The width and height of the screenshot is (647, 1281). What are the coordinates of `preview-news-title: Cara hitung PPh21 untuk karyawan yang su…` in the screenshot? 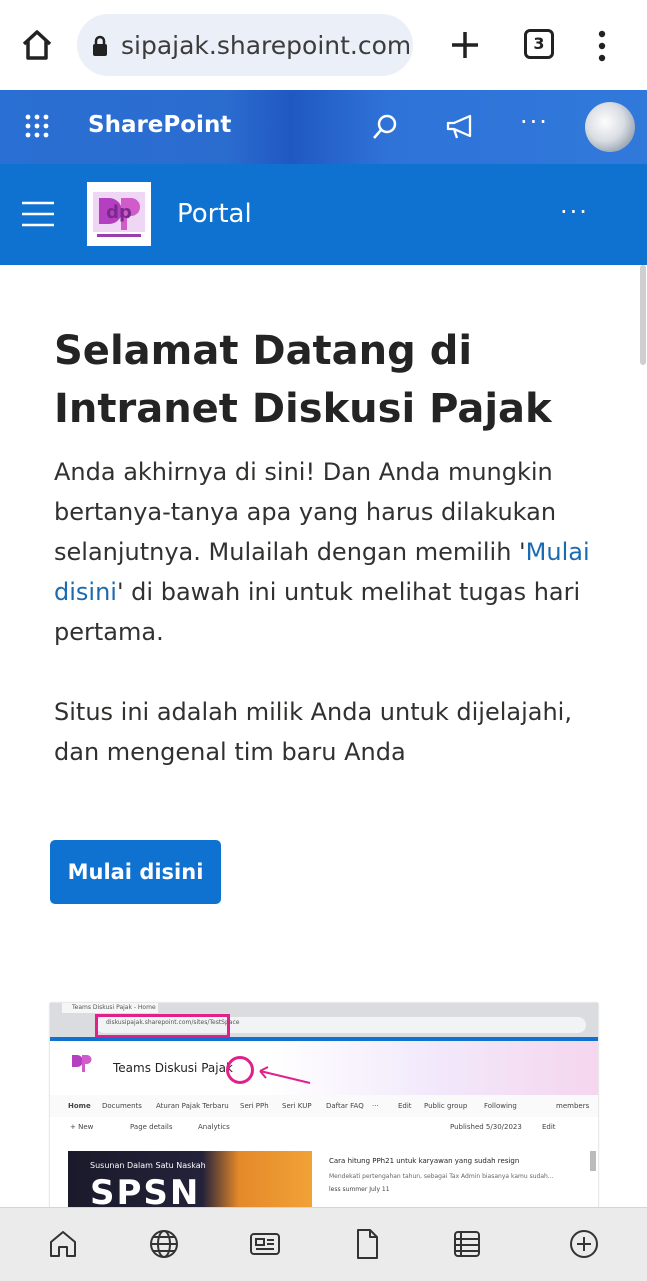 It's located at (424, 1161).